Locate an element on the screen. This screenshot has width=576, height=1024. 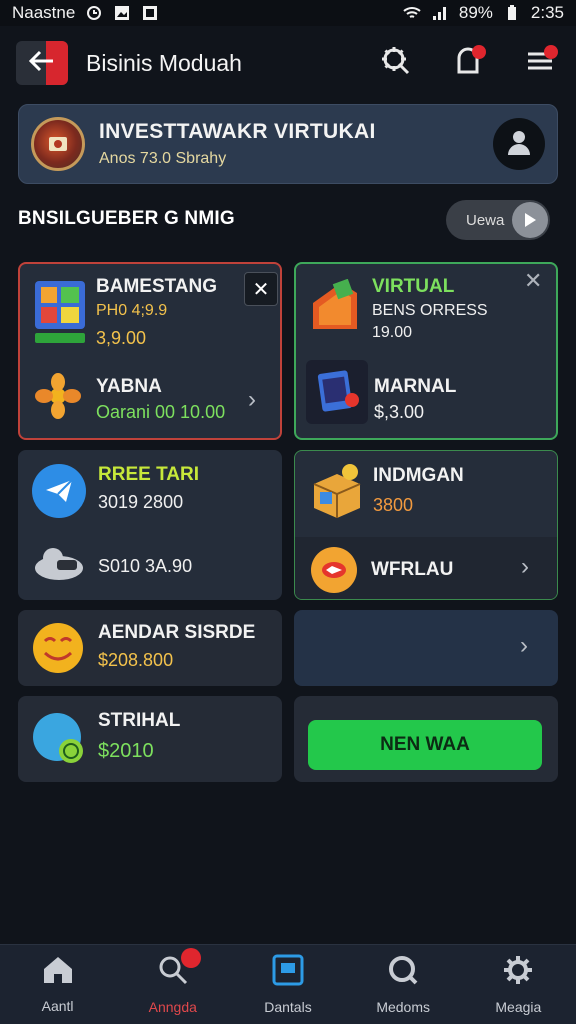
strihal-value: $2010 is located at coordinates (126, 751).